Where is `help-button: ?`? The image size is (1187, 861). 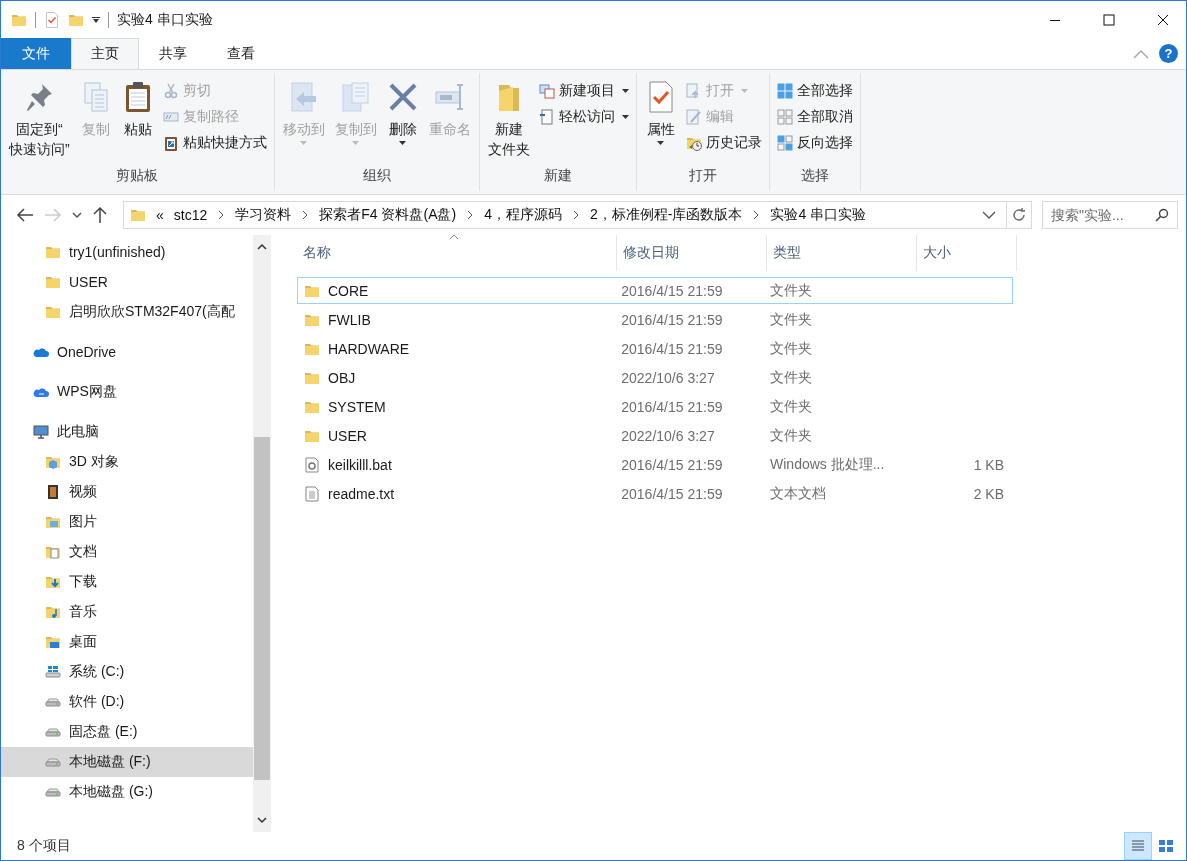
help-button: ? is located at coordinates (1168, 53).